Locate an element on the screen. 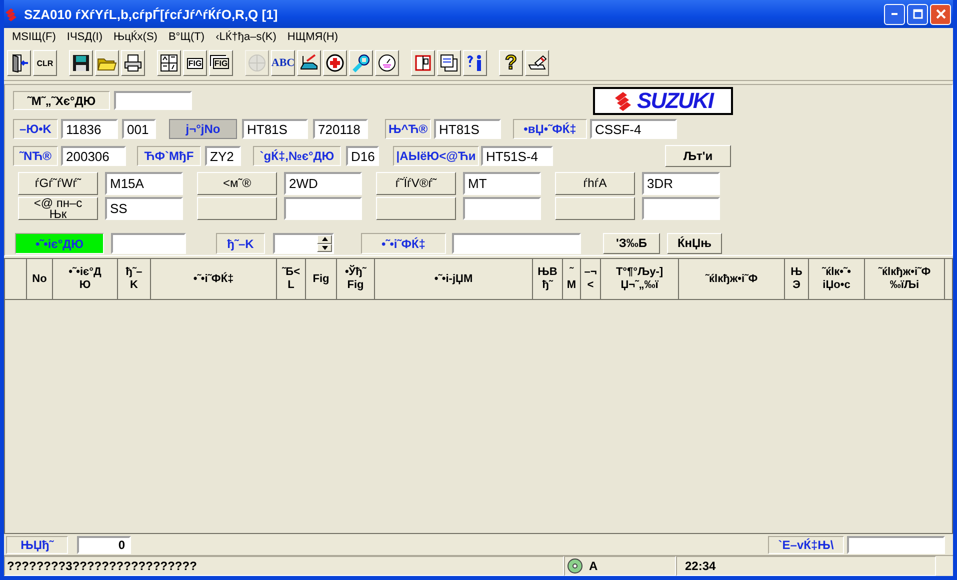 The height and width of the screenshot is (580, 957). count-label: ЊЏђ˜ is located at coordinates (37, 545).